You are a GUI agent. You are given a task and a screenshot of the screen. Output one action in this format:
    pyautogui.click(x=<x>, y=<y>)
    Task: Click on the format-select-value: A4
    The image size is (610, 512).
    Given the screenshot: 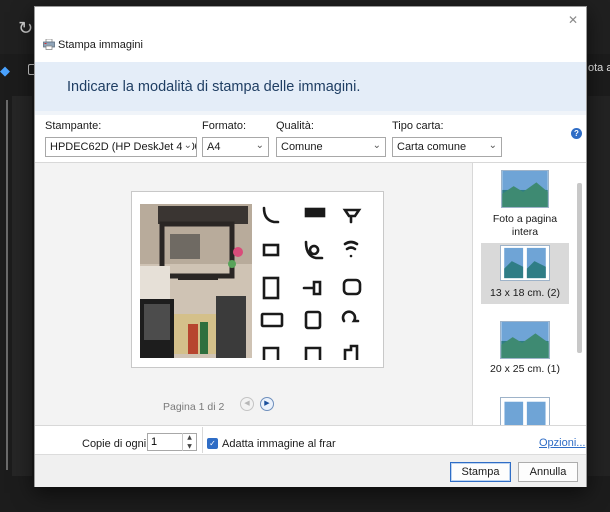 What is the action you would take?
    pyautogui.click(x=214, y=147)
    